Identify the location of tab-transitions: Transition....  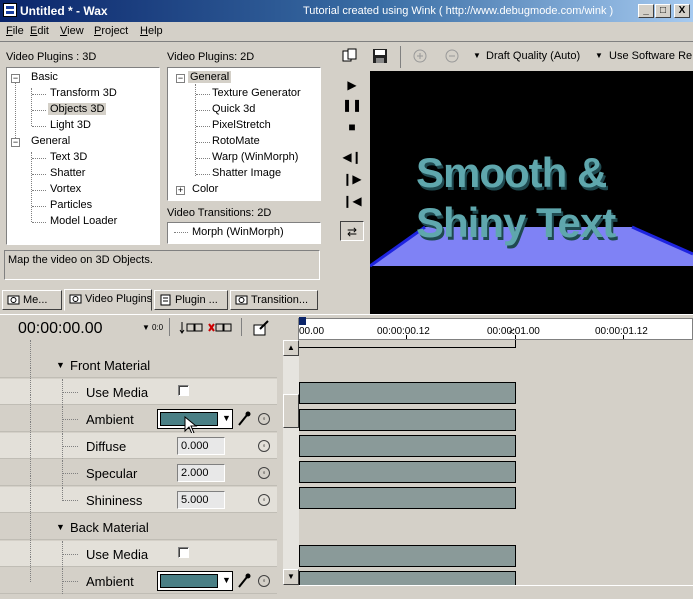
(274, 300).